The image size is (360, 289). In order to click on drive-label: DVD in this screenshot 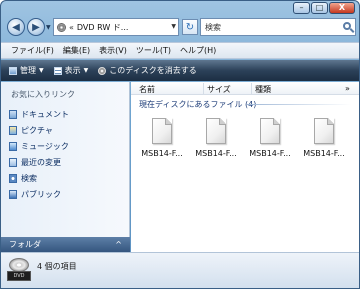, I will do `click(19, 276)`.